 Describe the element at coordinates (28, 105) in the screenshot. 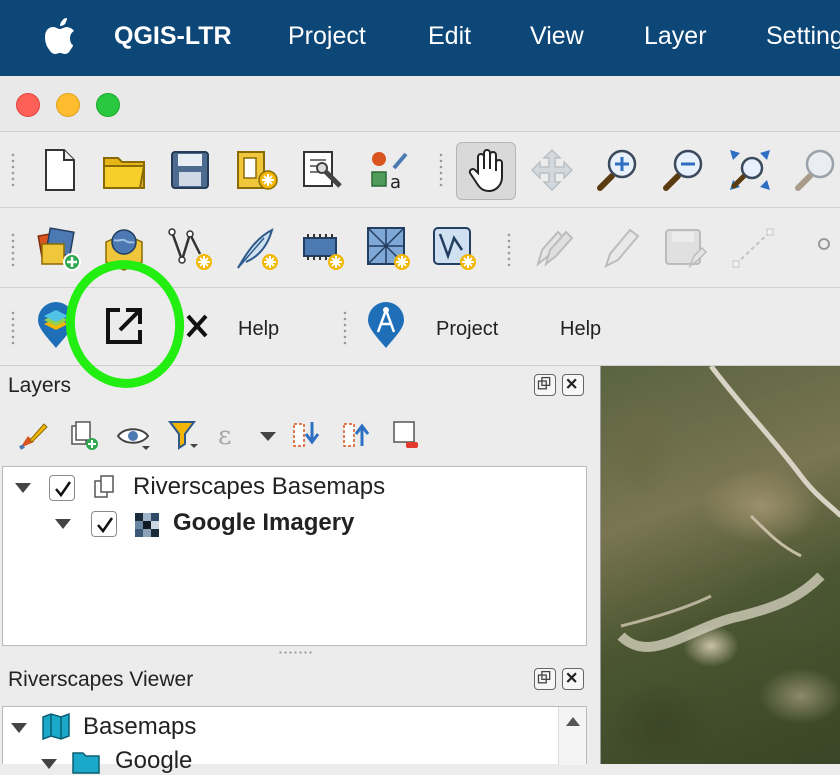

I see `window-close-button` at that location.